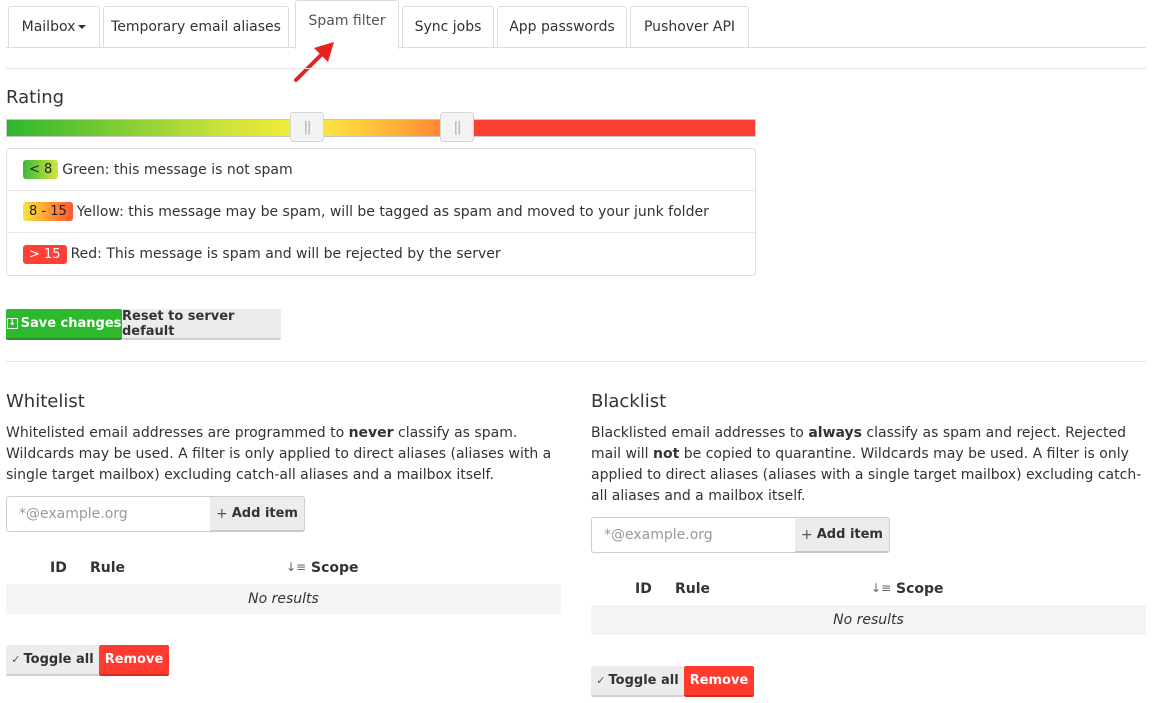 The width and height of the screenshot is (1152, 703). Describe the element at coordinates (41, 169) in the screenshot. I see `badge-green: < 8` at that location.